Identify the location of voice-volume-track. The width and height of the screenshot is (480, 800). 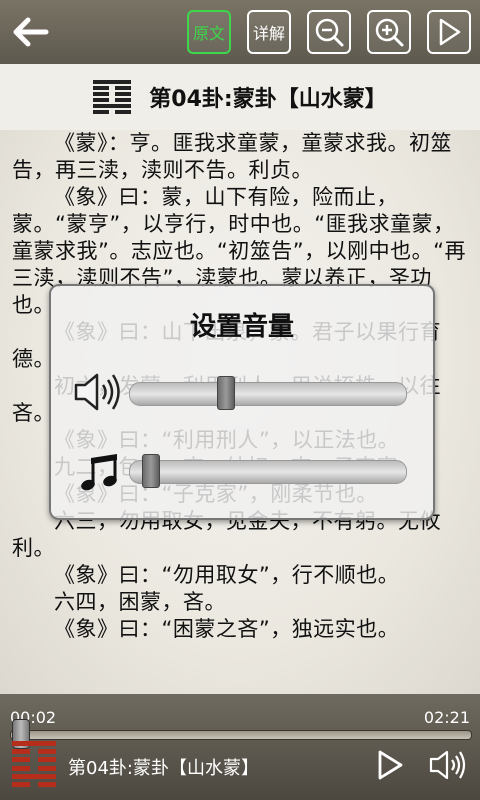
(268, 394).